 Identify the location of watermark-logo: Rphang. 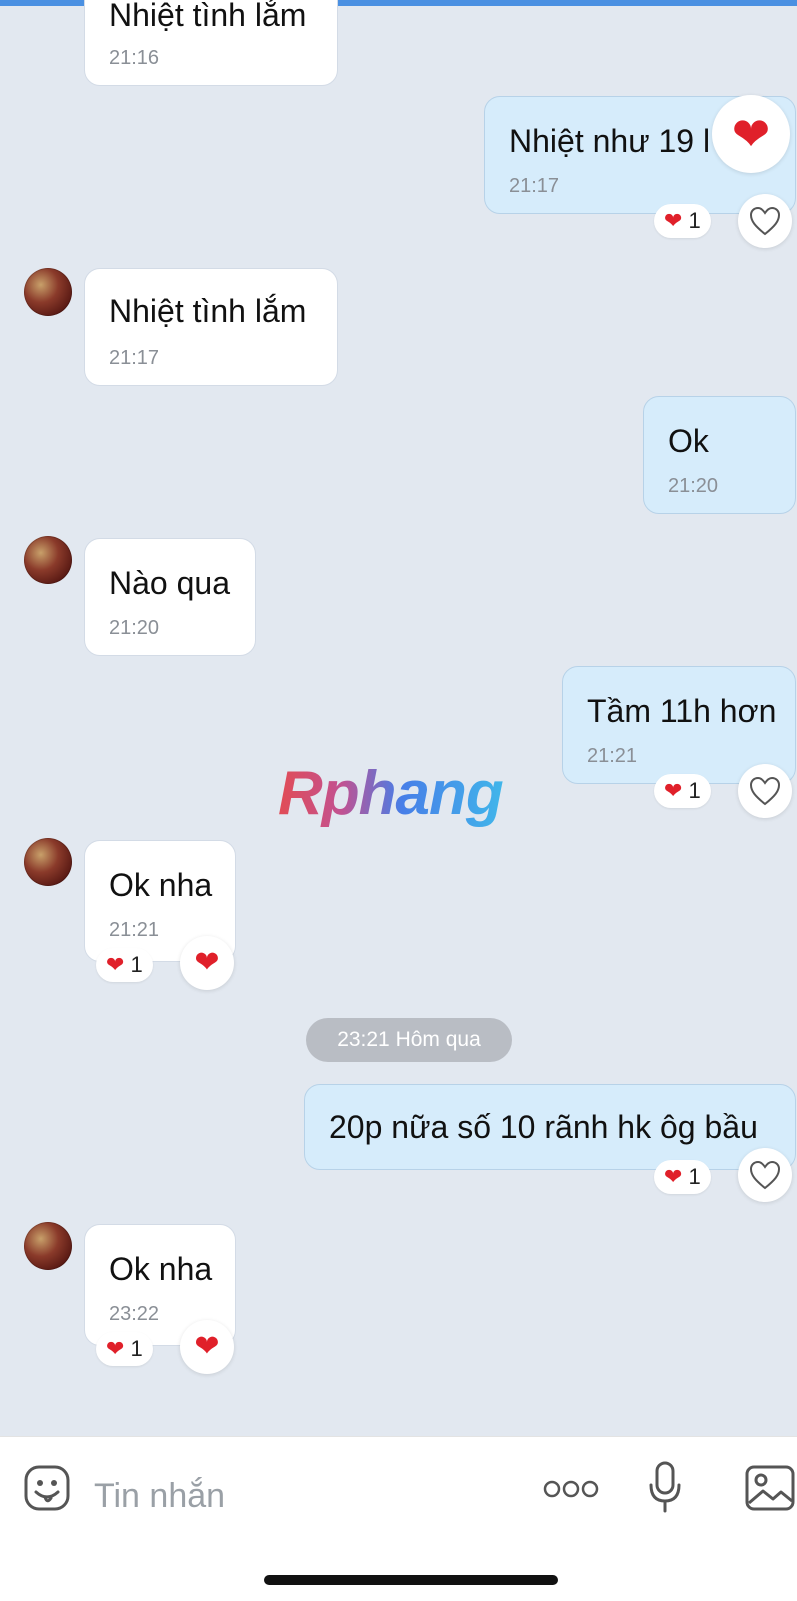
(391, 793).